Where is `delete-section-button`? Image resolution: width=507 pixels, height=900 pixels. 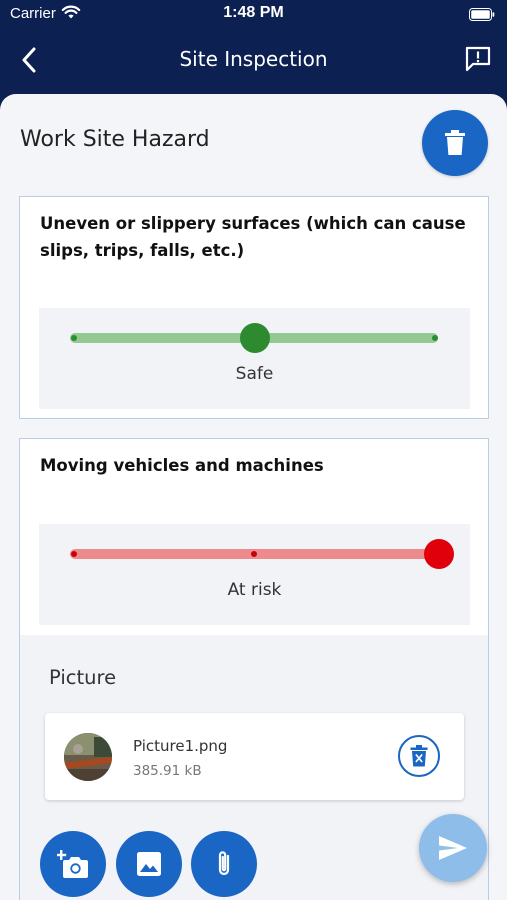
delete-section-button is located at coordinates (455, 143).